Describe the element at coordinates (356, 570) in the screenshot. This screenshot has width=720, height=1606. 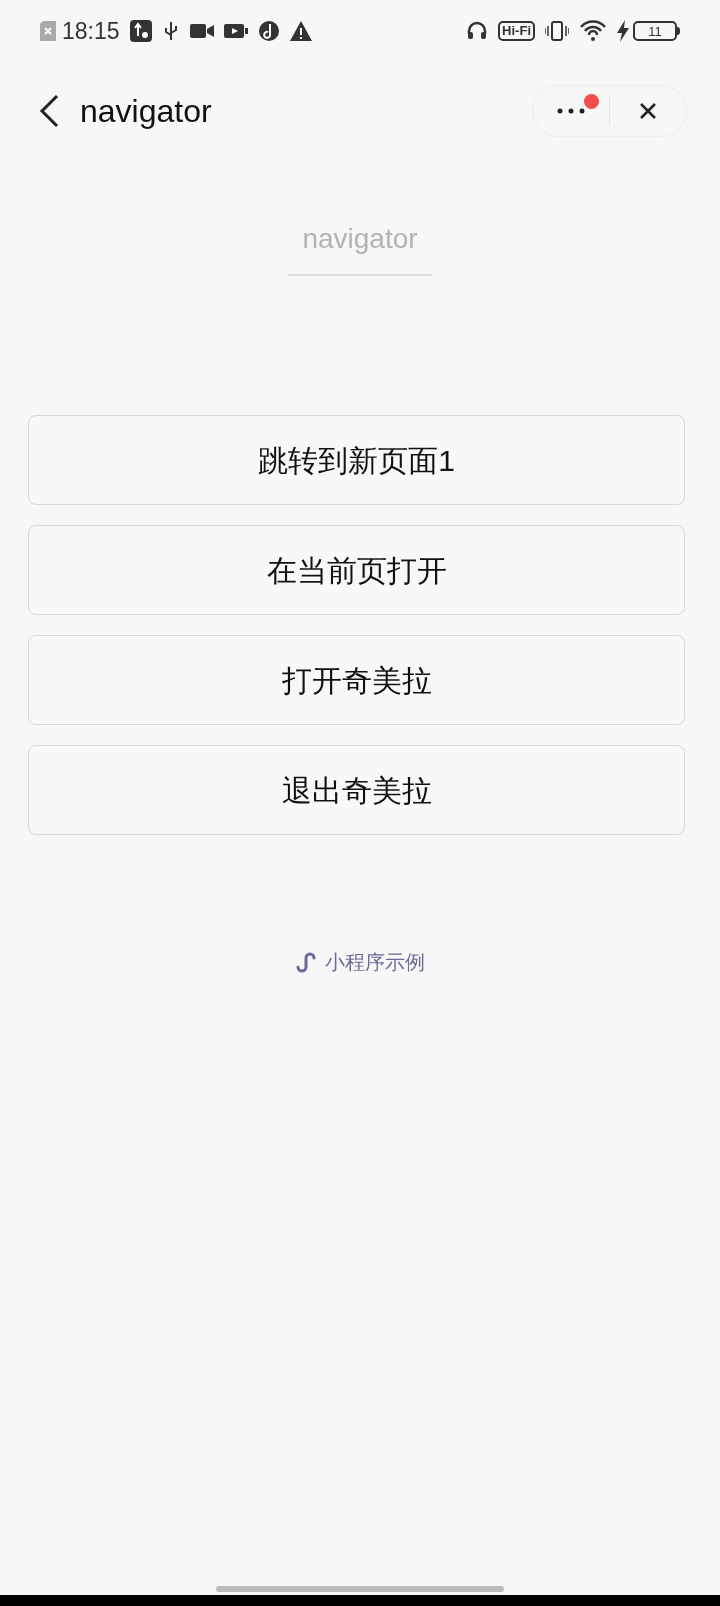
I see `nav-button: 在当前页打开` at that location.